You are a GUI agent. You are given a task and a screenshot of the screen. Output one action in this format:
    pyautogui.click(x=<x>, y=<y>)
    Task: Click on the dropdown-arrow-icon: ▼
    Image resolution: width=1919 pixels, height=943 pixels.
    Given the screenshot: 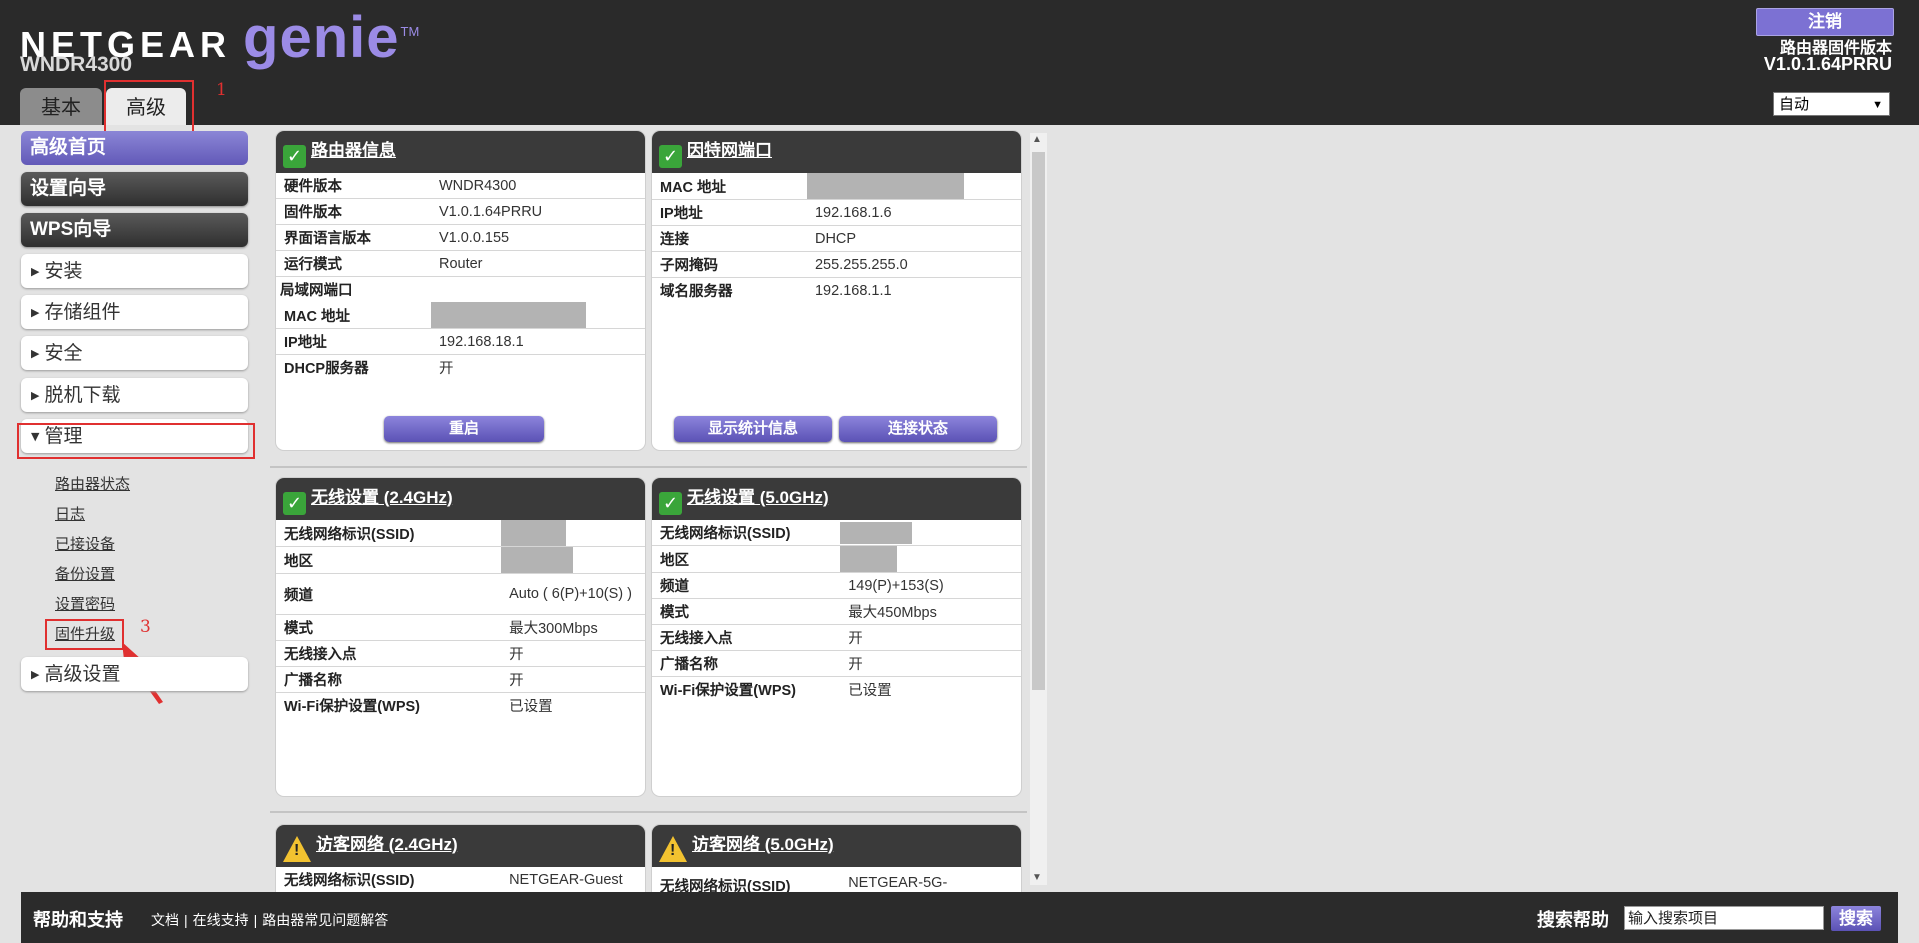 What is the action you would take?
    pyautogui.click(x=1877, y=105)
    